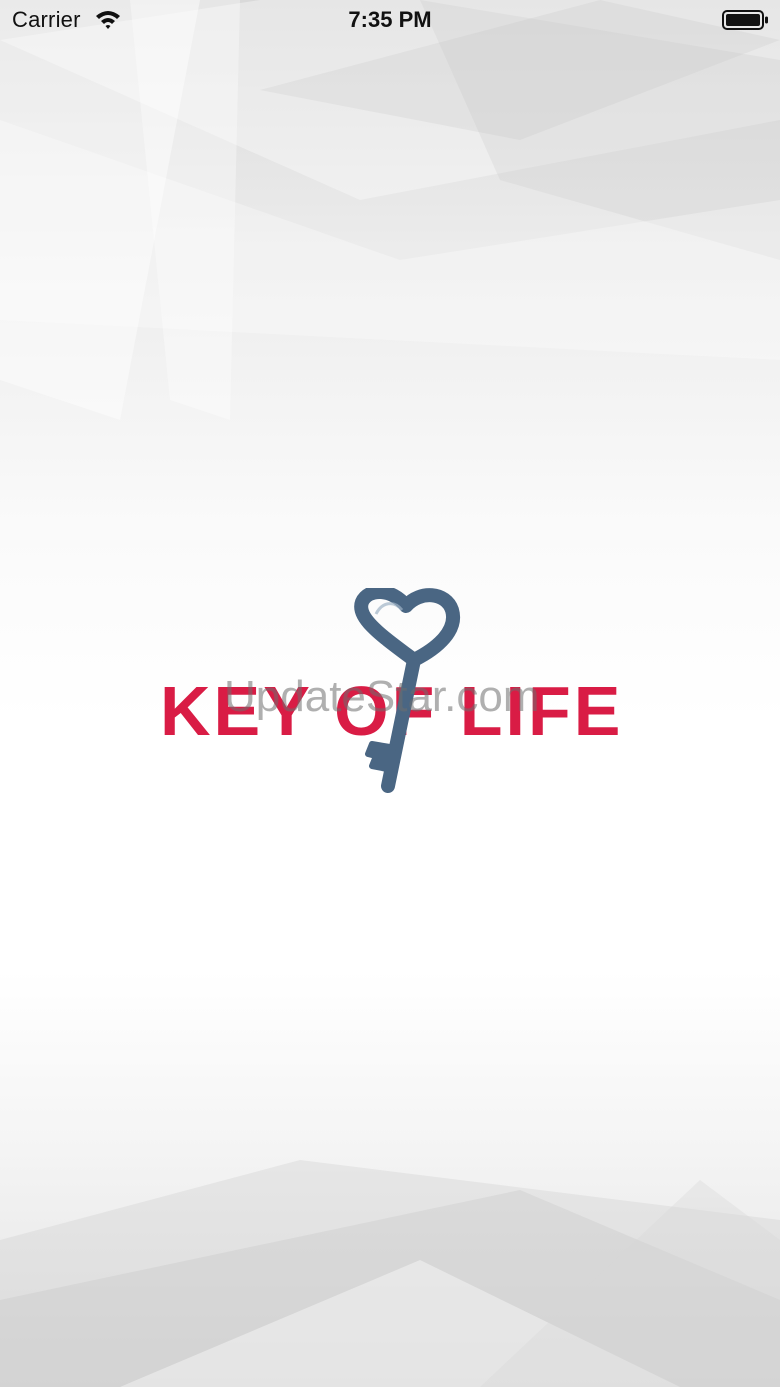 Image resolution: width=780 pixels, height=1387 pixels. I want to click on status-bar: Carrier 7:35 PM, so click(390, 20).